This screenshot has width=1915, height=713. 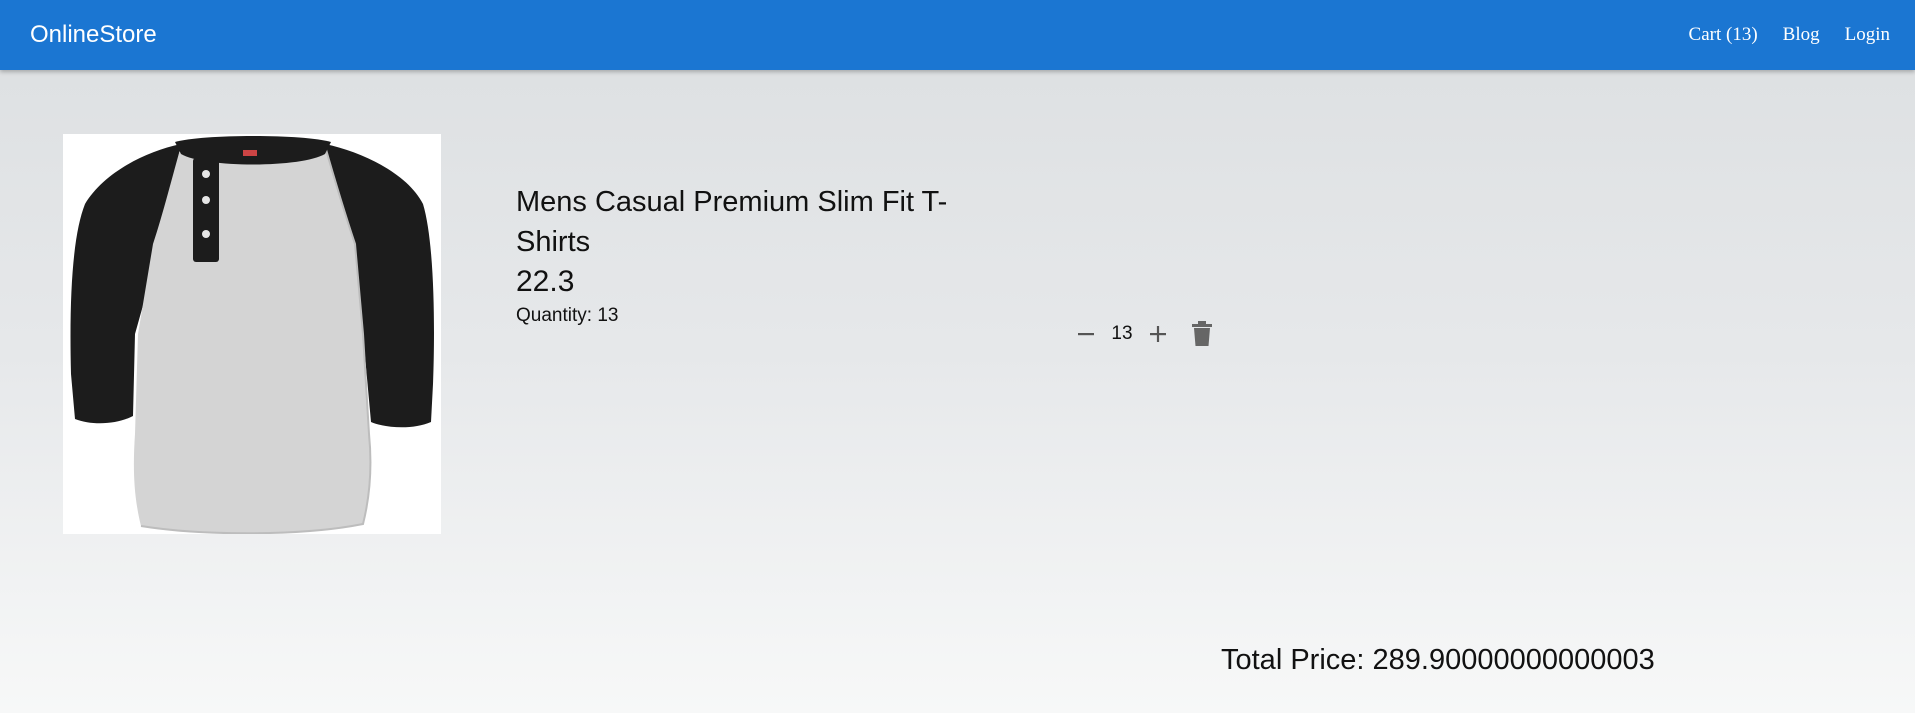 I want to click on tshirt-illustration, so click(x=252, y=335).